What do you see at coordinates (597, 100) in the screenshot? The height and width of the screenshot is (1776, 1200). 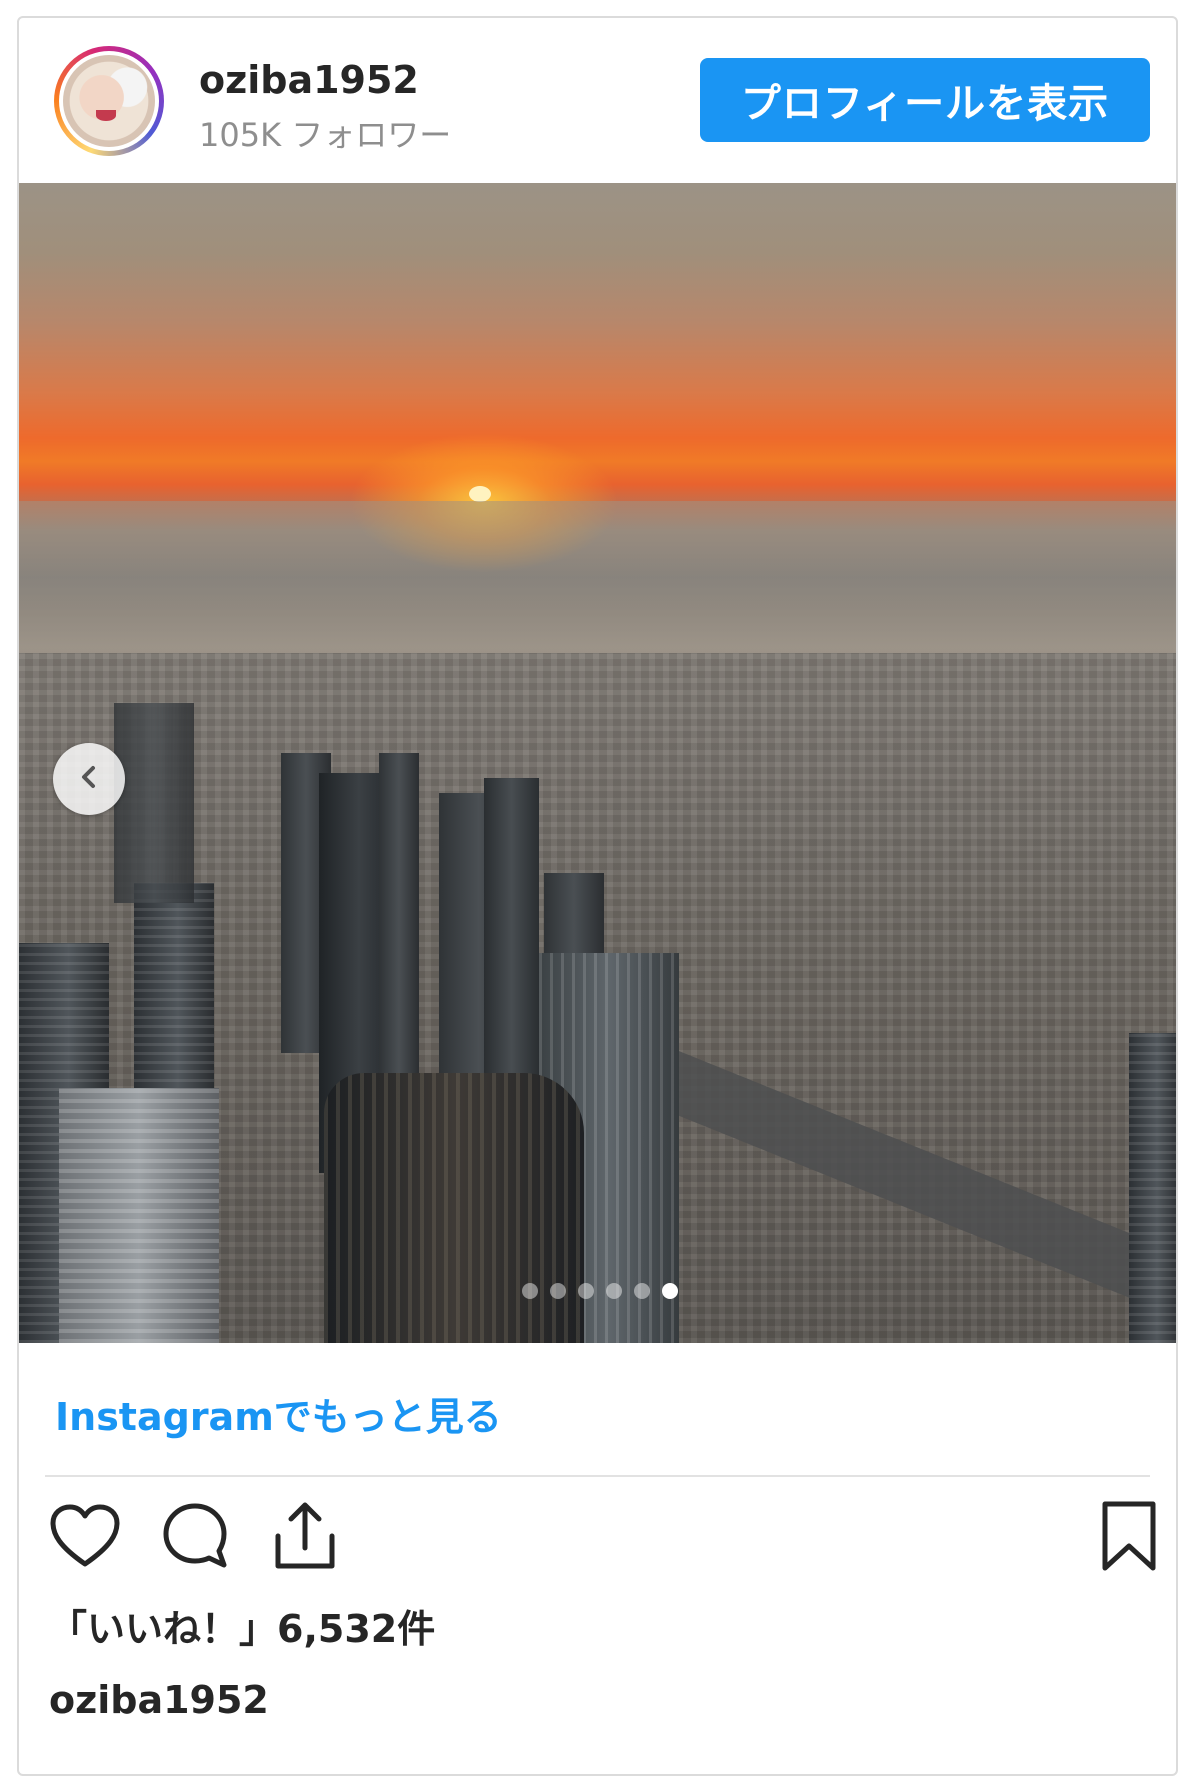 I see `post-header: oziba1952 105K フォロワー プロフィールを表示` at bounding box center [597, 100].